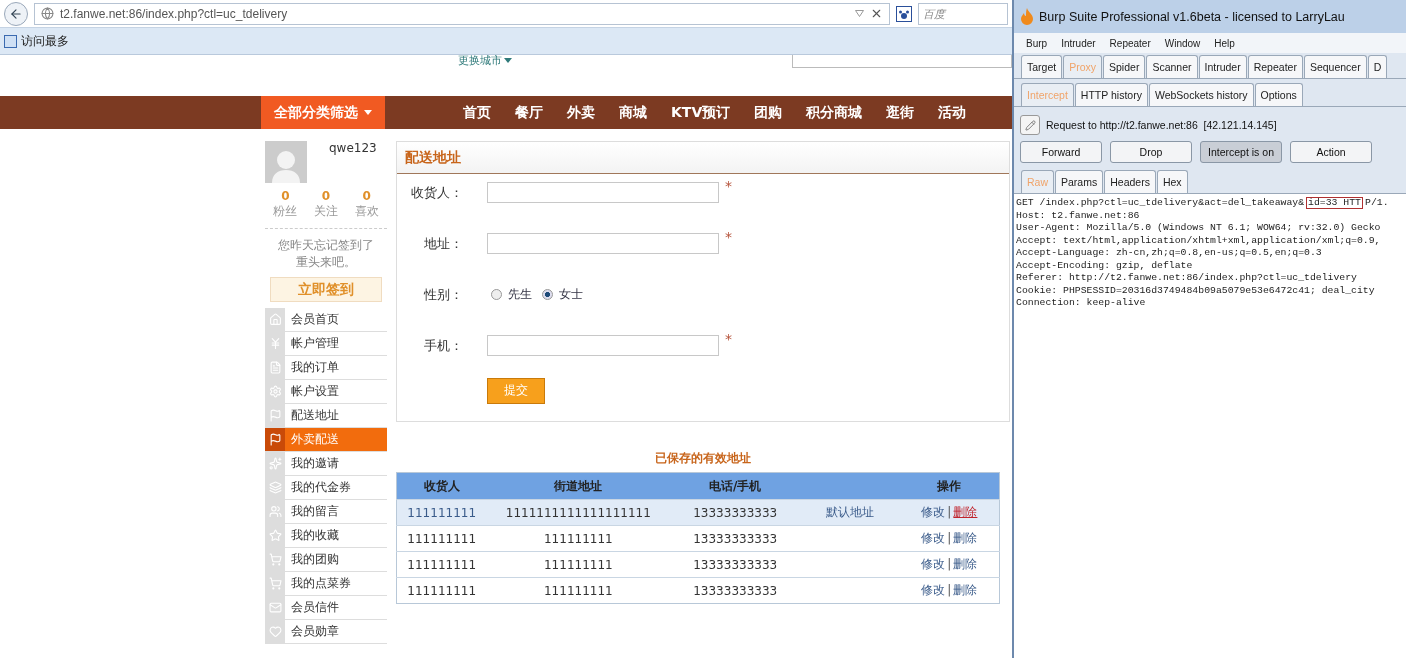 This screenshot has height=658, width=1406. I want to click on paw-icon, so click(904, 13).